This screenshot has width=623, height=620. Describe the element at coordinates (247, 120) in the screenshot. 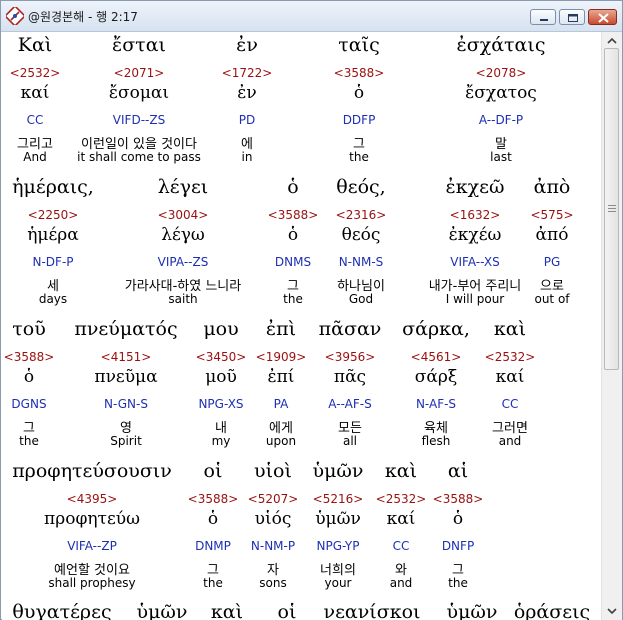

I see `word-morph: PD` at that location.